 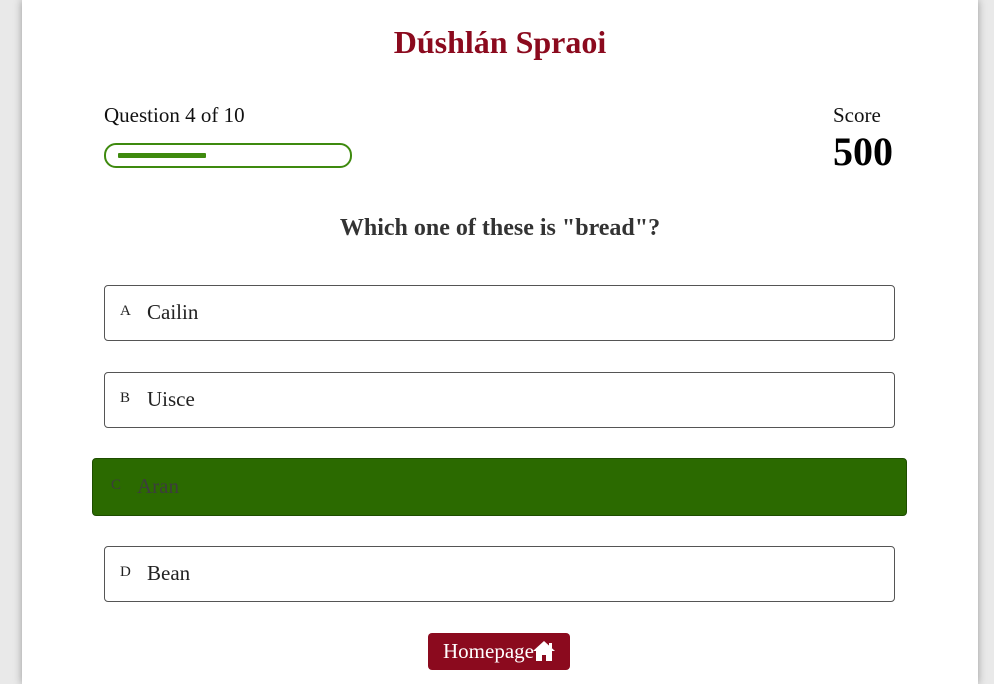 I want to click on option-text: Bean, so click(x=169, y=573).